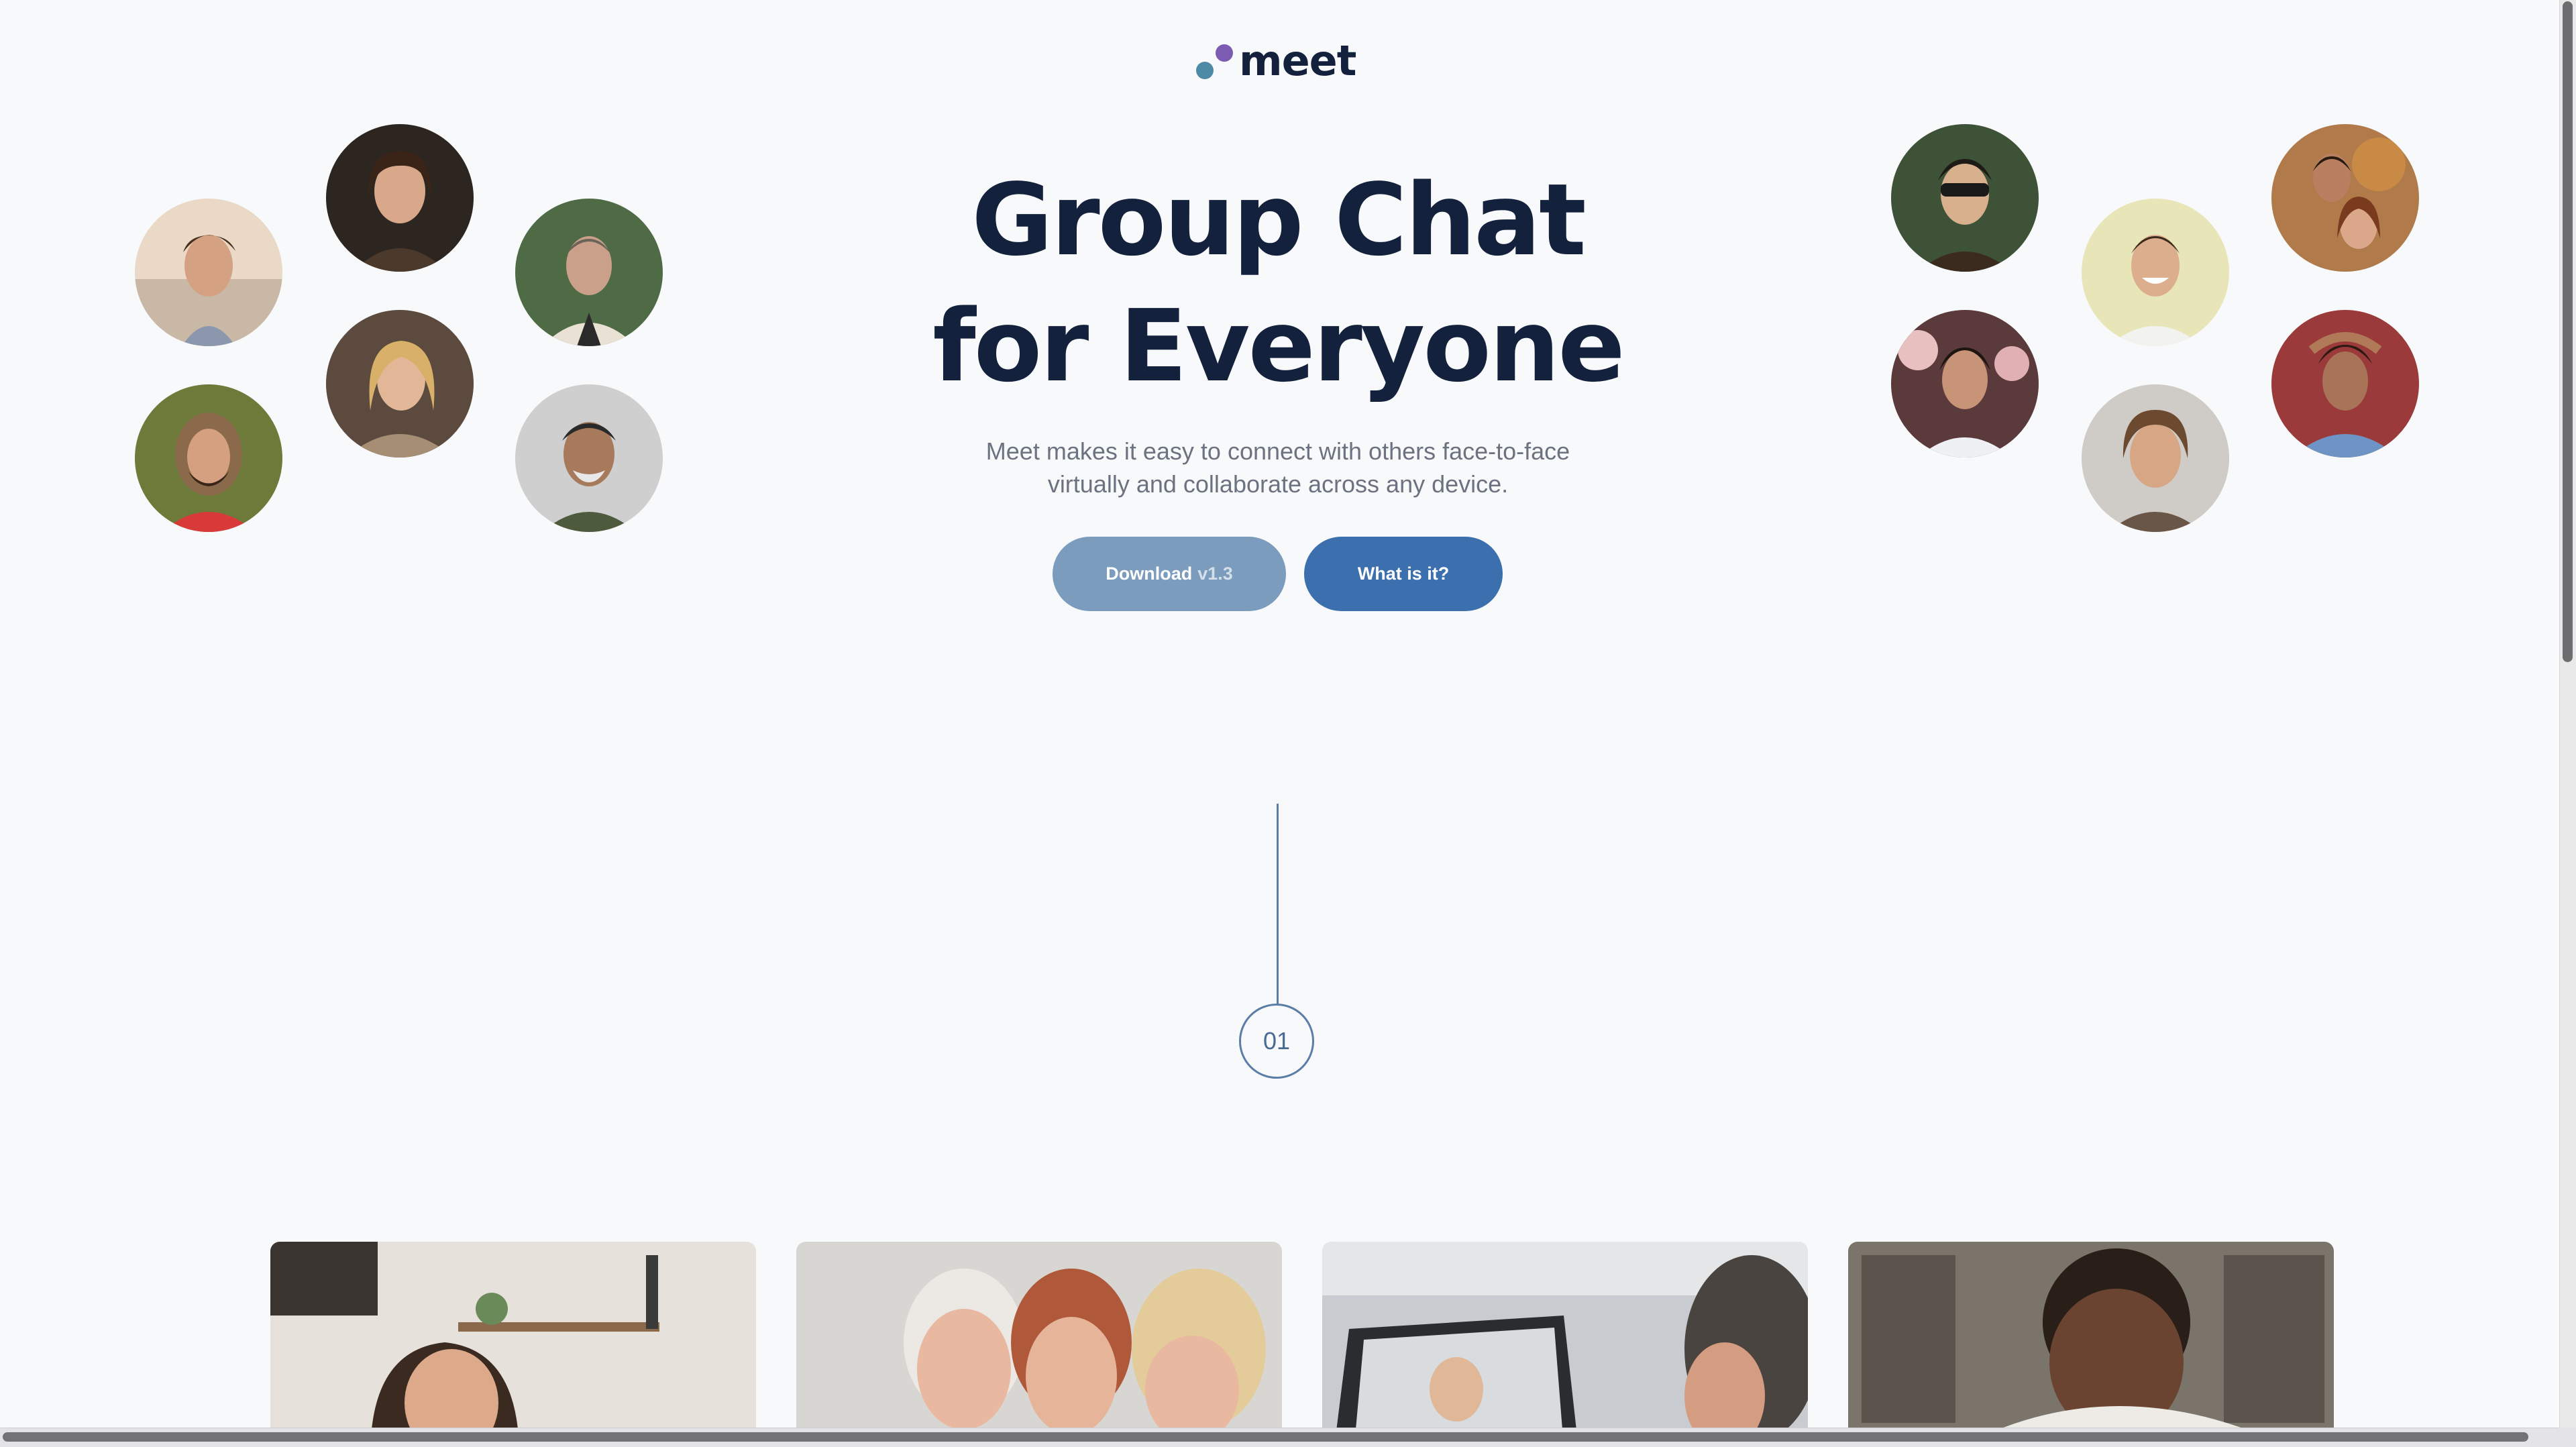  What do you see at coordinates (1297, 61) in the screenshot?
I see `logo-text: meet` at bounding box center [1297, 61].